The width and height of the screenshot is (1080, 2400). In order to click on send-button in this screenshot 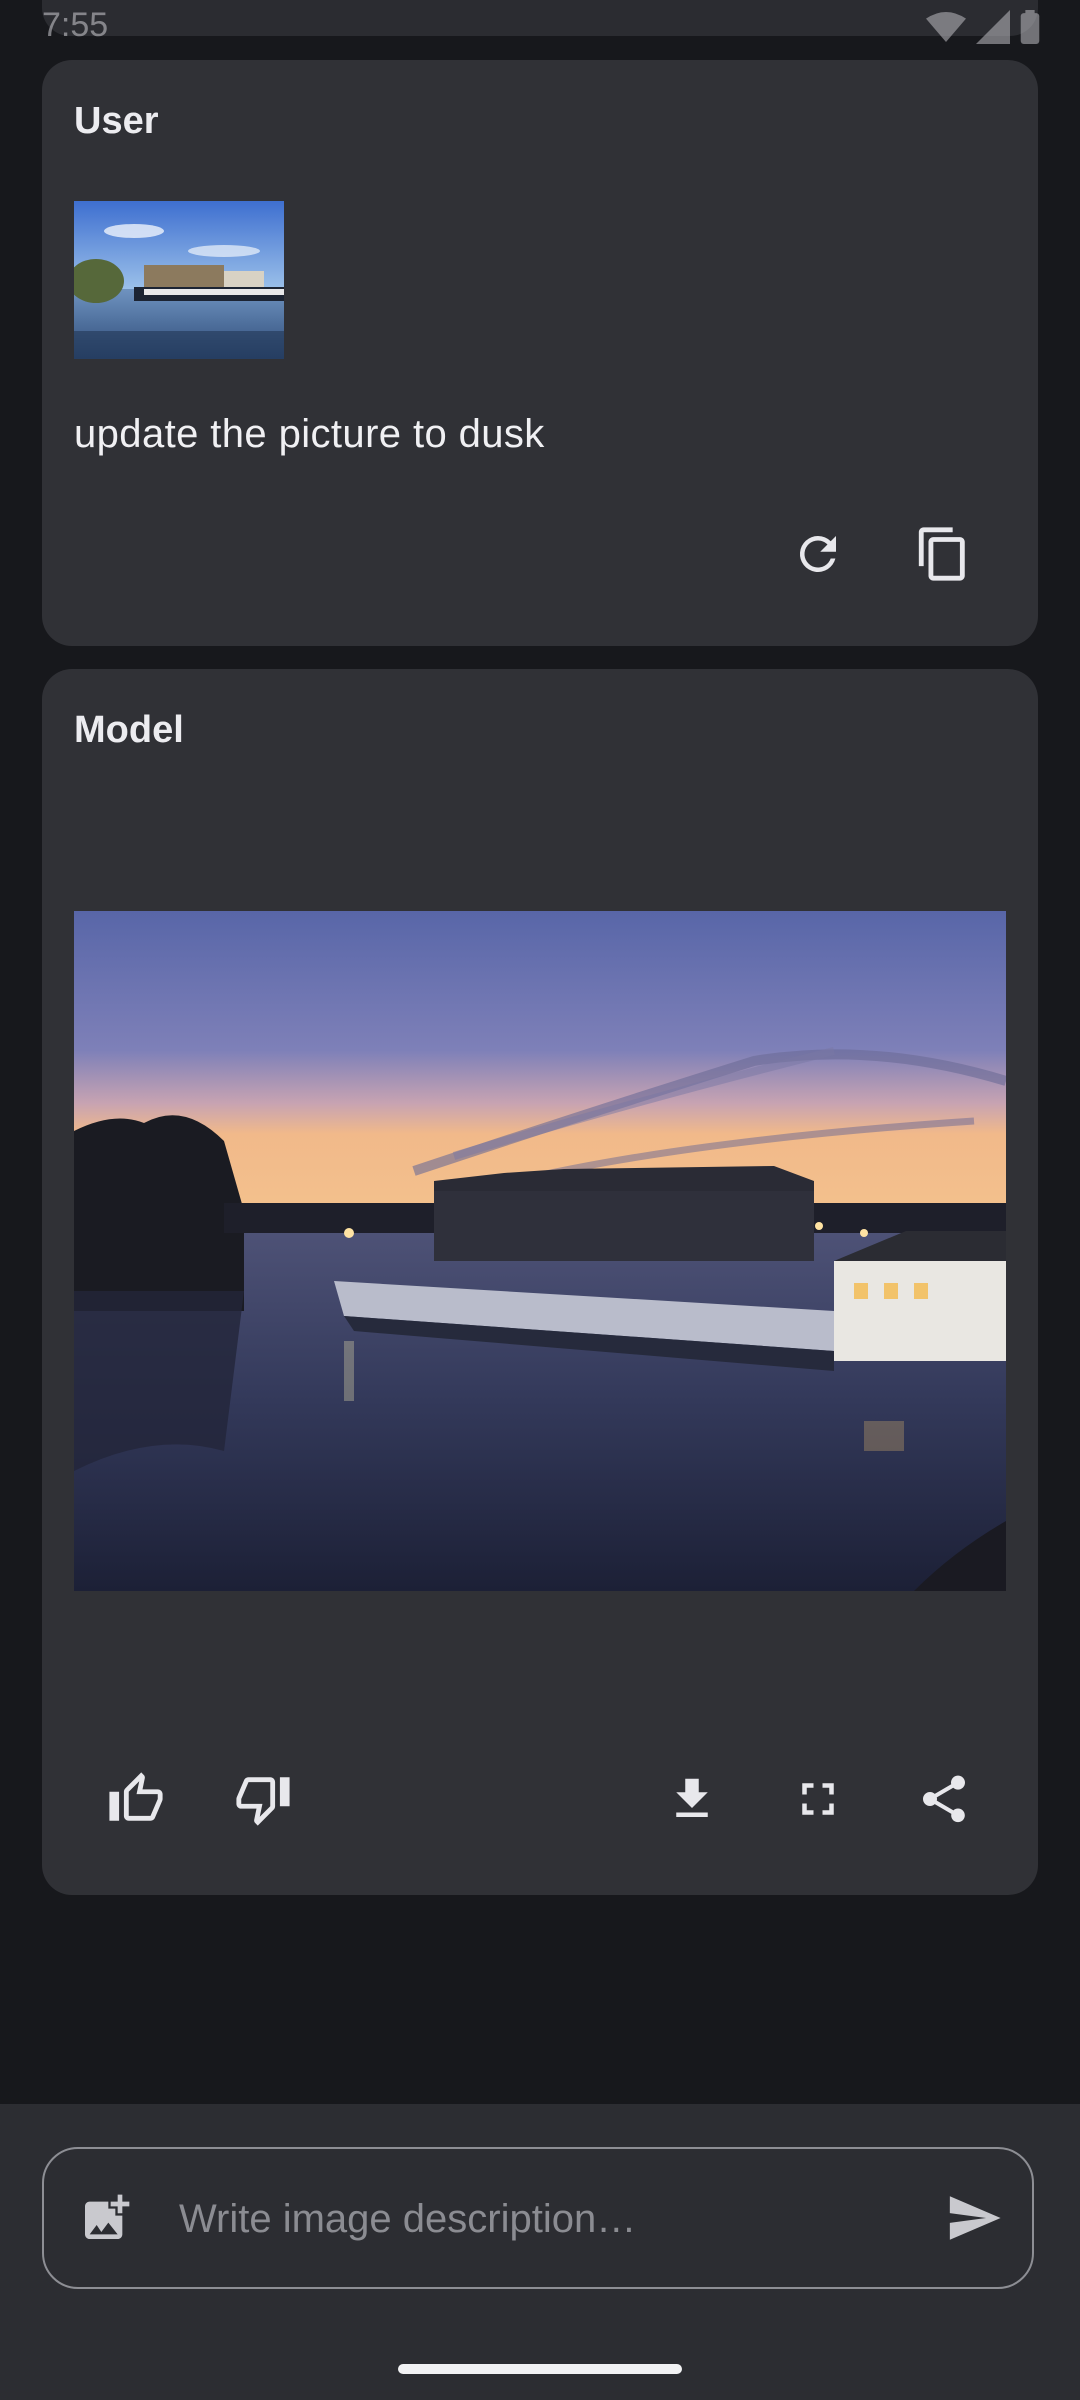, I will do `click(974, 2218)`.